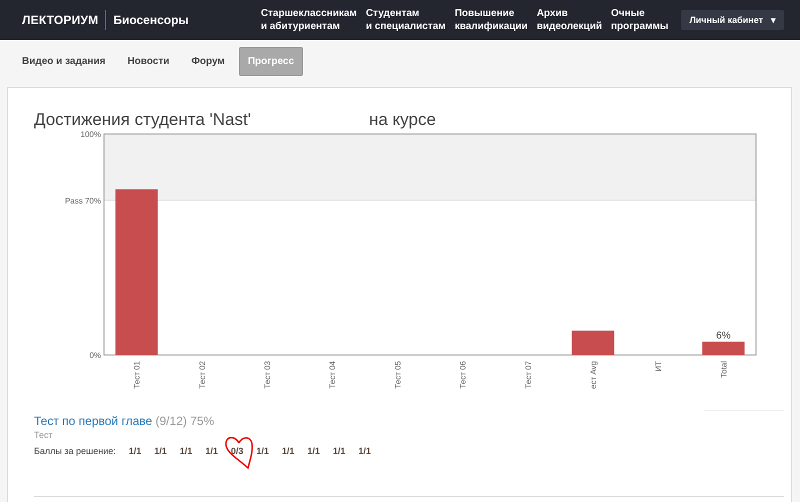  I want to click on axis-label: Тест 02, so click(202, 375).